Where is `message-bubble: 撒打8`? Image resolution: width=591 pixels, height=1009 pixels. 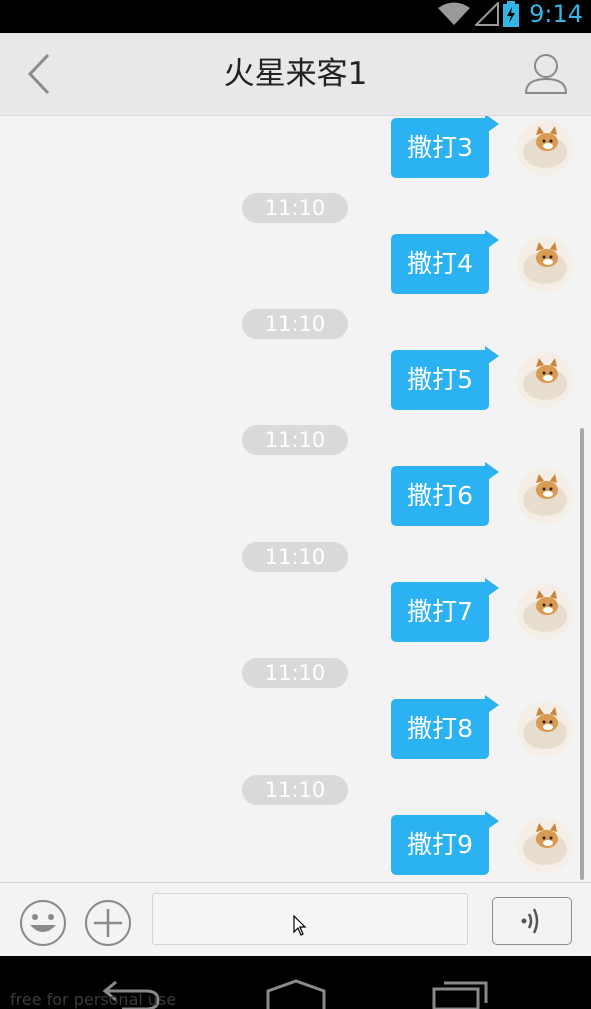 message-bubble: 撒打8 is located at coordinates (440, 729).